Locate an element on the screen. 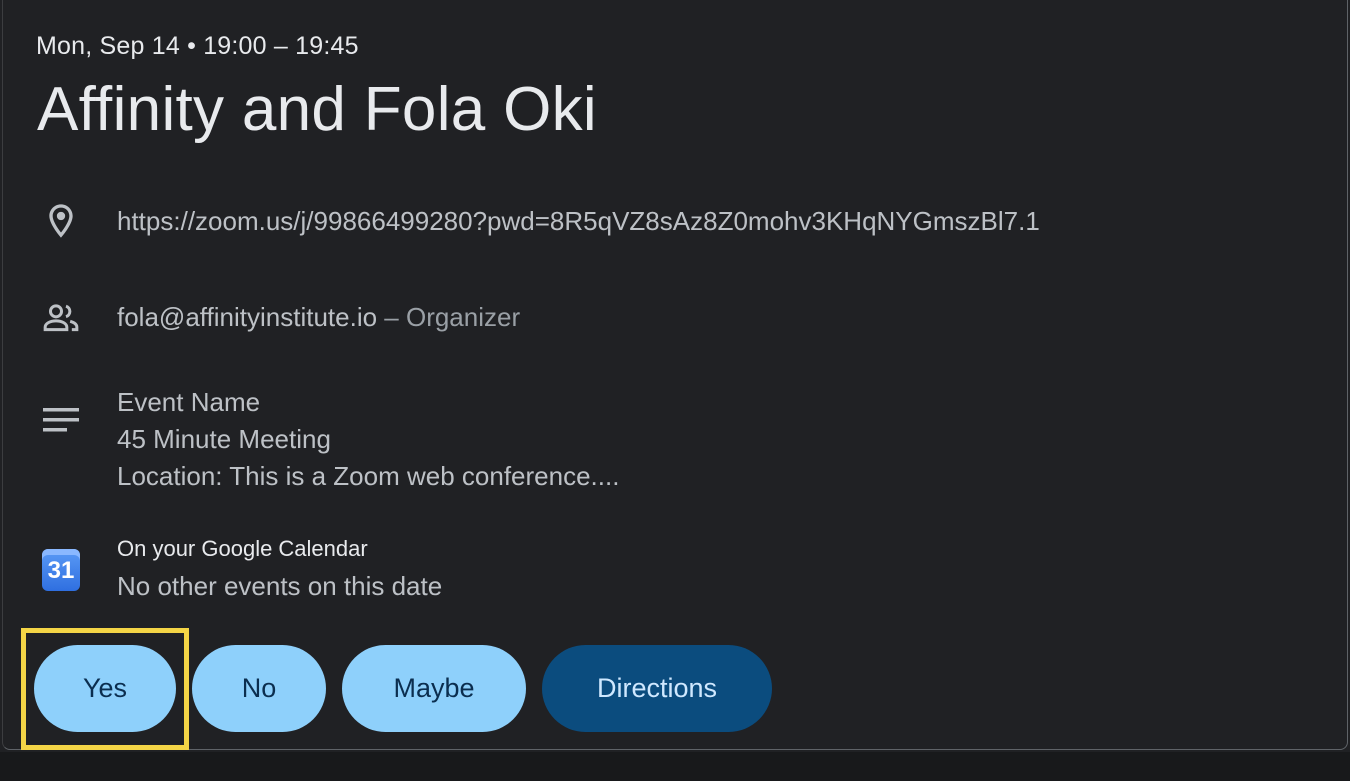 The width and height of the screenshot is (1350, 781). event-date-time: Mon, Sep 14 • 19:00 – 19:45 is located at coordinates (197, 46).